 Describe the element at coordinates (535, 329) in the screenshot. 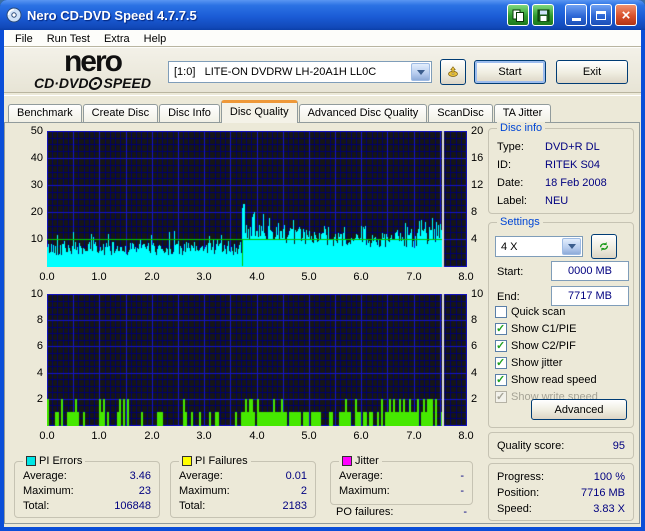

I see `checkbox-row-show-c1-pie: Show C1/PIE` at that location.